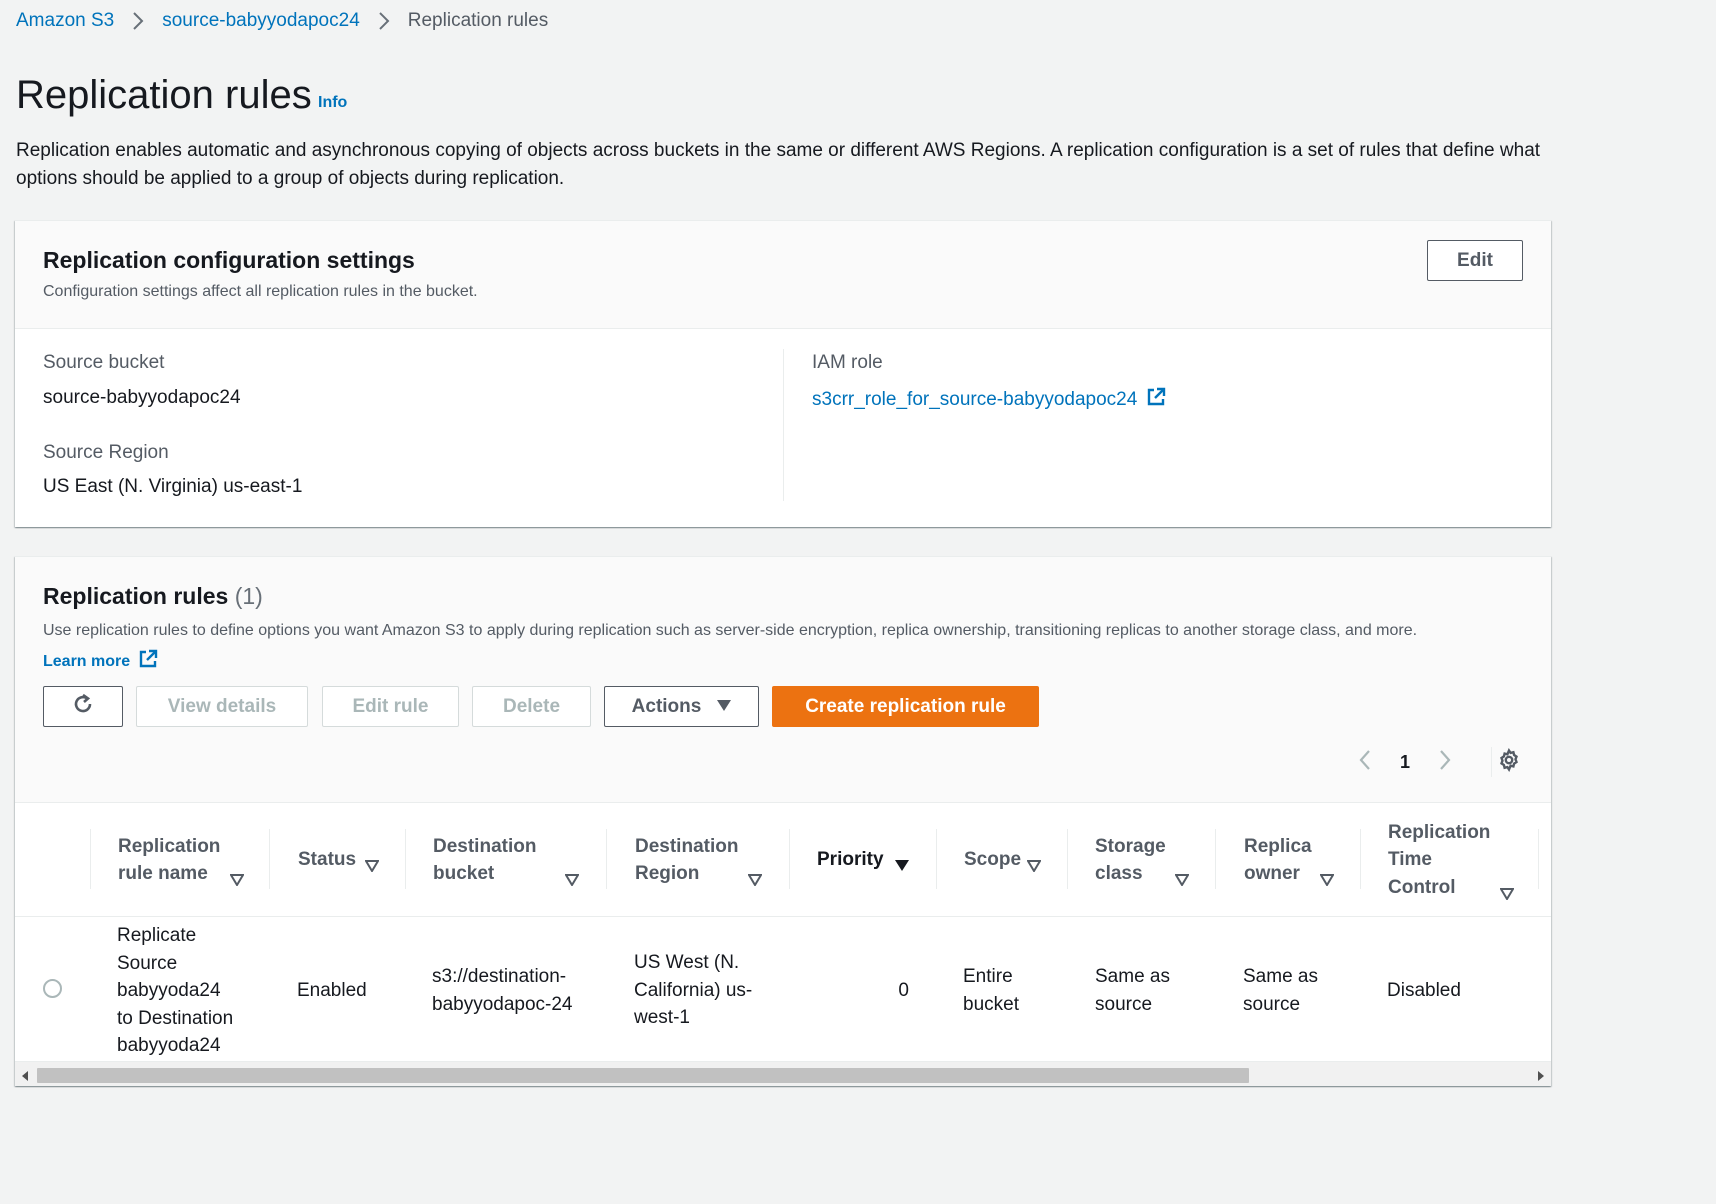  I want to click on next-page-button, so click(1445, 762).